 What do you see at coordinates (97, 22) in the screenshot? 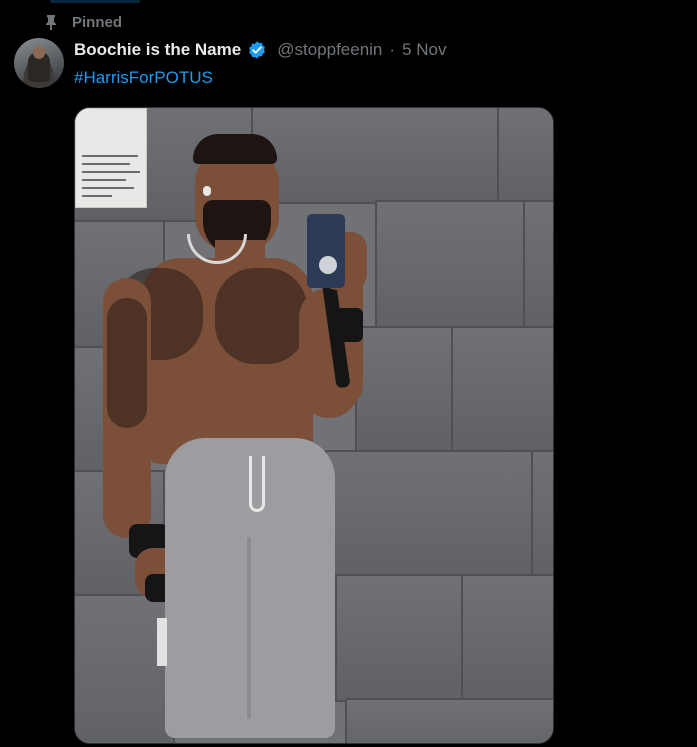
I see `pinned-label: Pinned` at bounding box center [97, 22].